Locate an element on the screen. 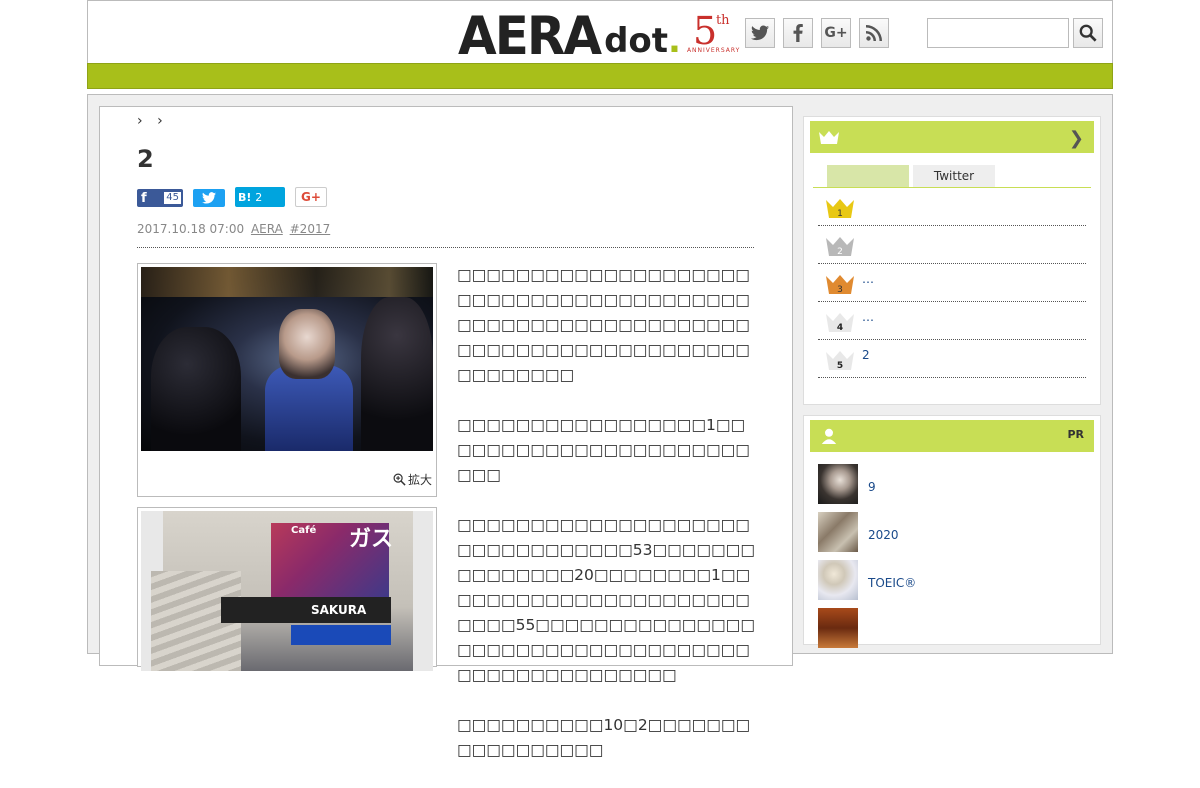 This screenshot has height=788, width=1200. zoom-icon is located at coordinates (399, 479).